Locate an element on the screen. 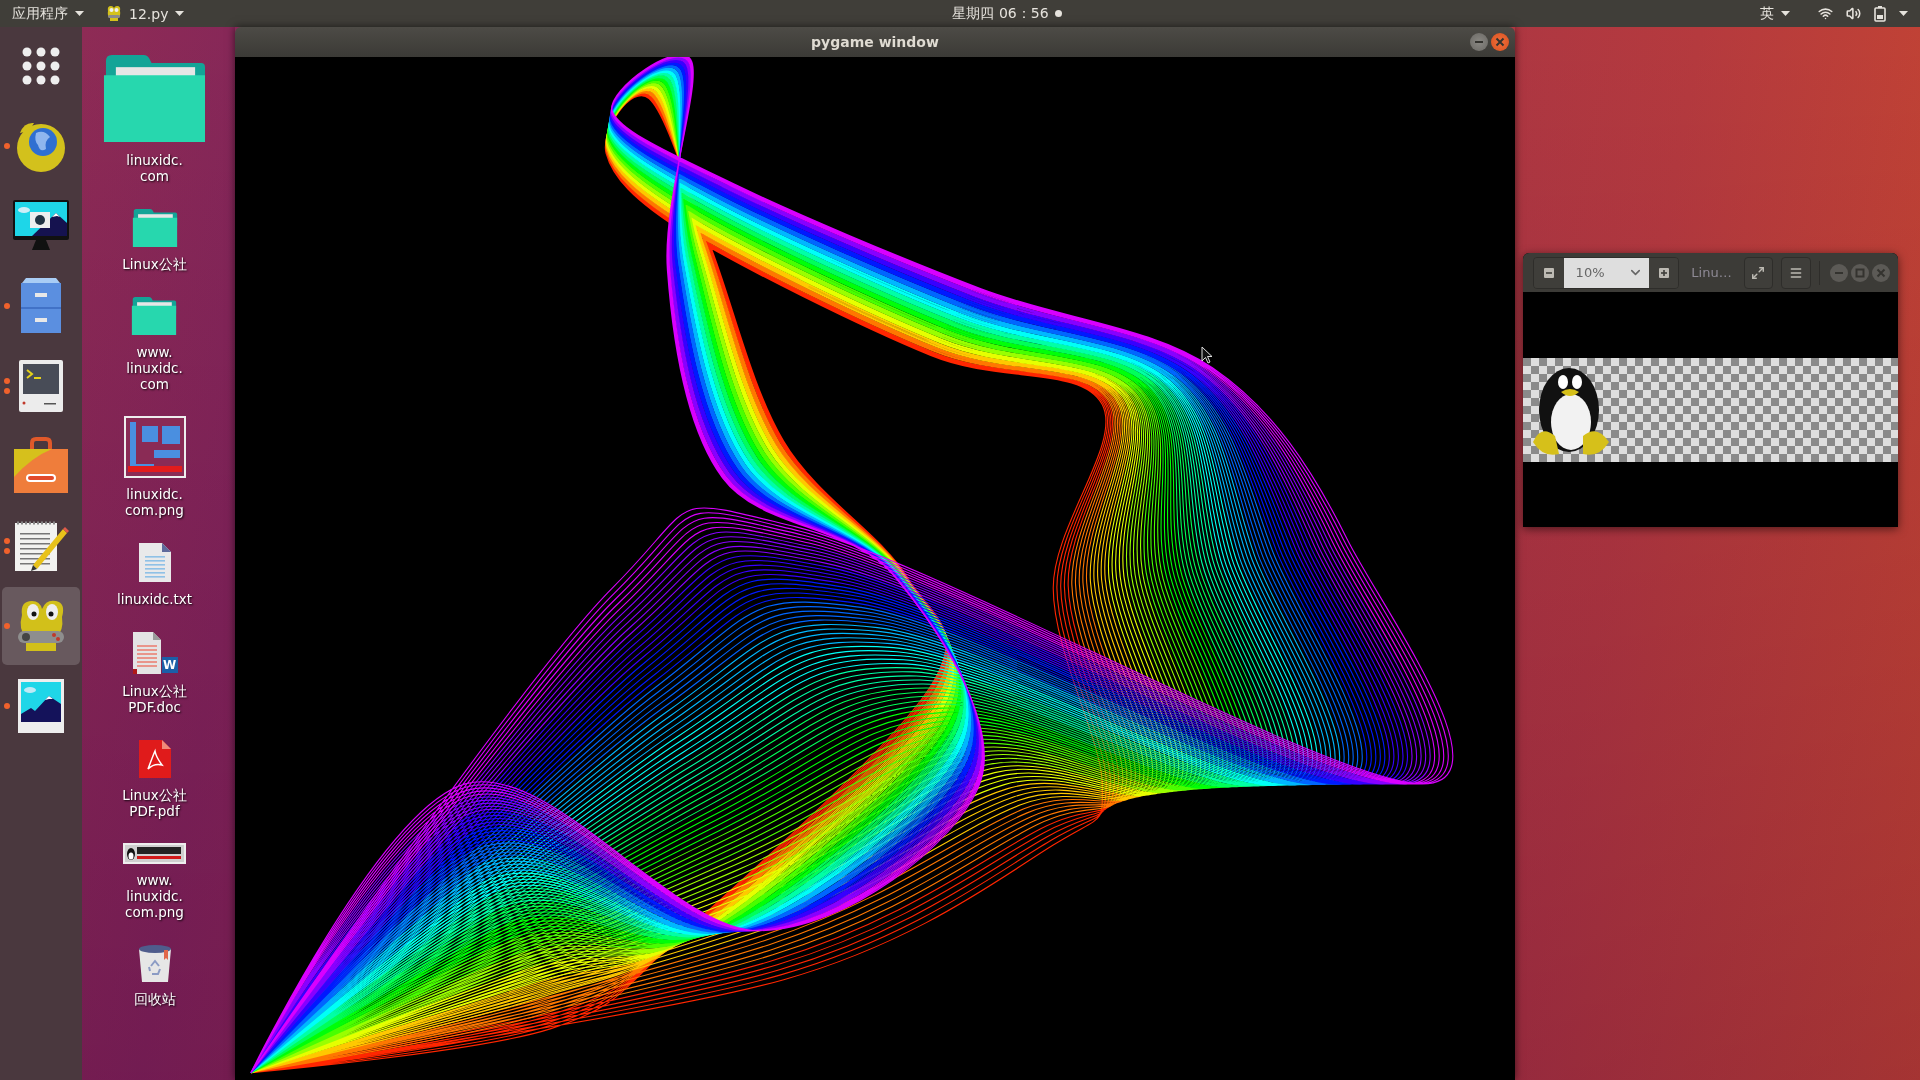 The image size is (1920, 1080). file-name-label: linuxidc.txt is located at coordinates (154, 599).